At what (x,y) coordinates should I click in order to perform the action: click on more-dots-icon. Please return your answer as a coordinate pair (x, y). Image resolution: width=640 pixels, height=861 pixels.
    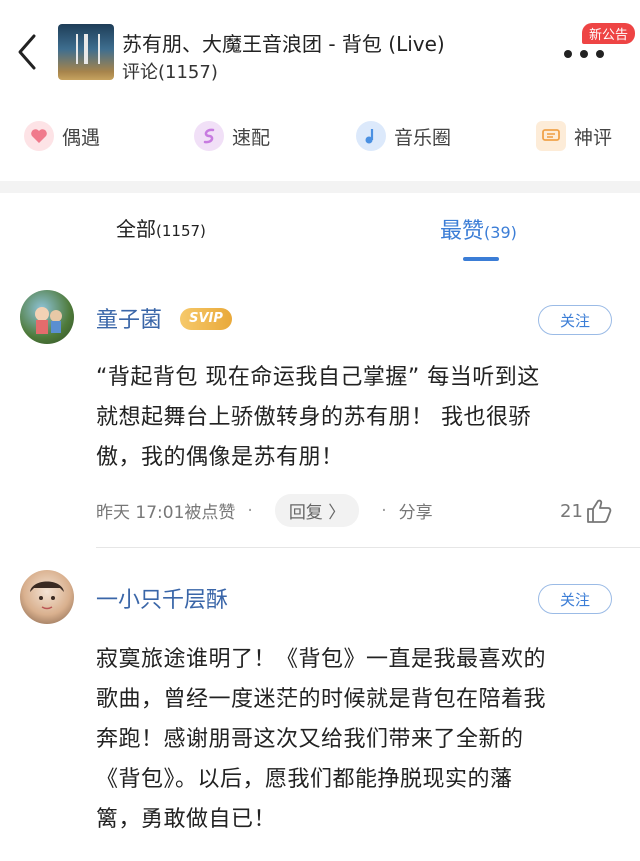
    Looking at the image, I should click on (585, 52).